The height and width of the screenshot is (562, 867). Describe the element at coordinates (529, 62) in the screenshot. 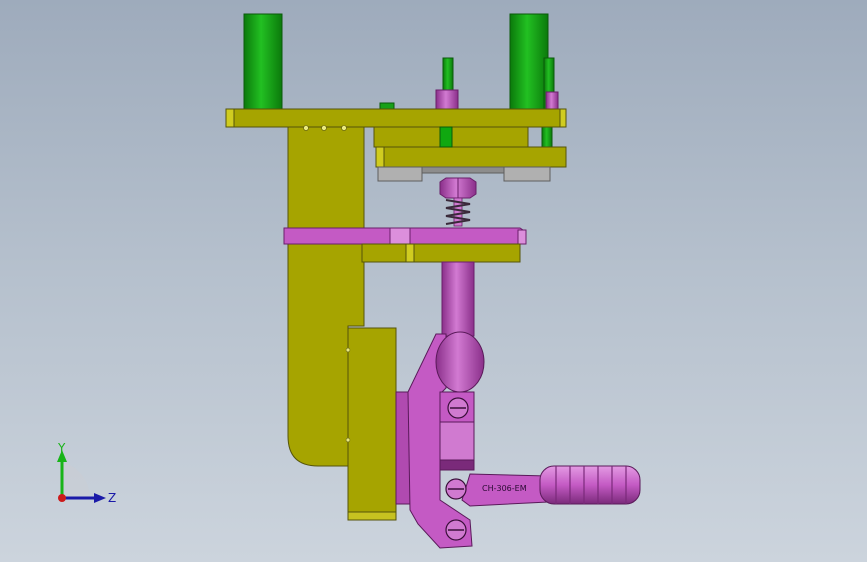

I see `guide-rod-right` at that location.